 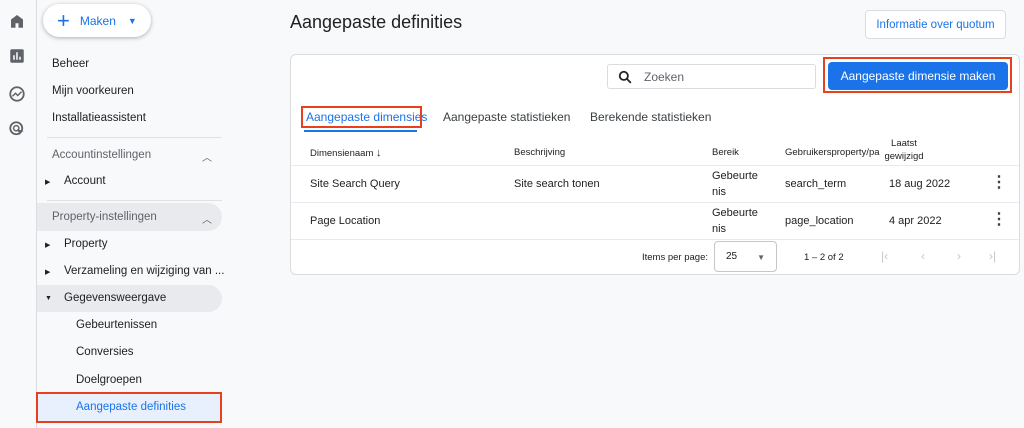 What do you see at coordinates (664, 76) in the screenshot?
I see `search-placeholder: Zoeken` at bounding box center [664, 76].